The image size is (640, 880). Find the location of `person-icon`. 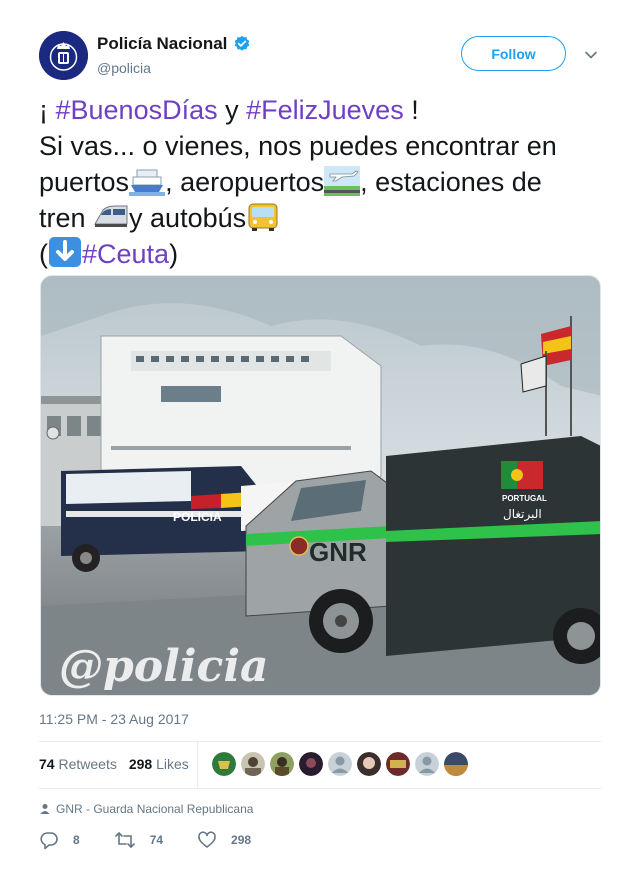

person-icon is located at coordinates (45, 809).